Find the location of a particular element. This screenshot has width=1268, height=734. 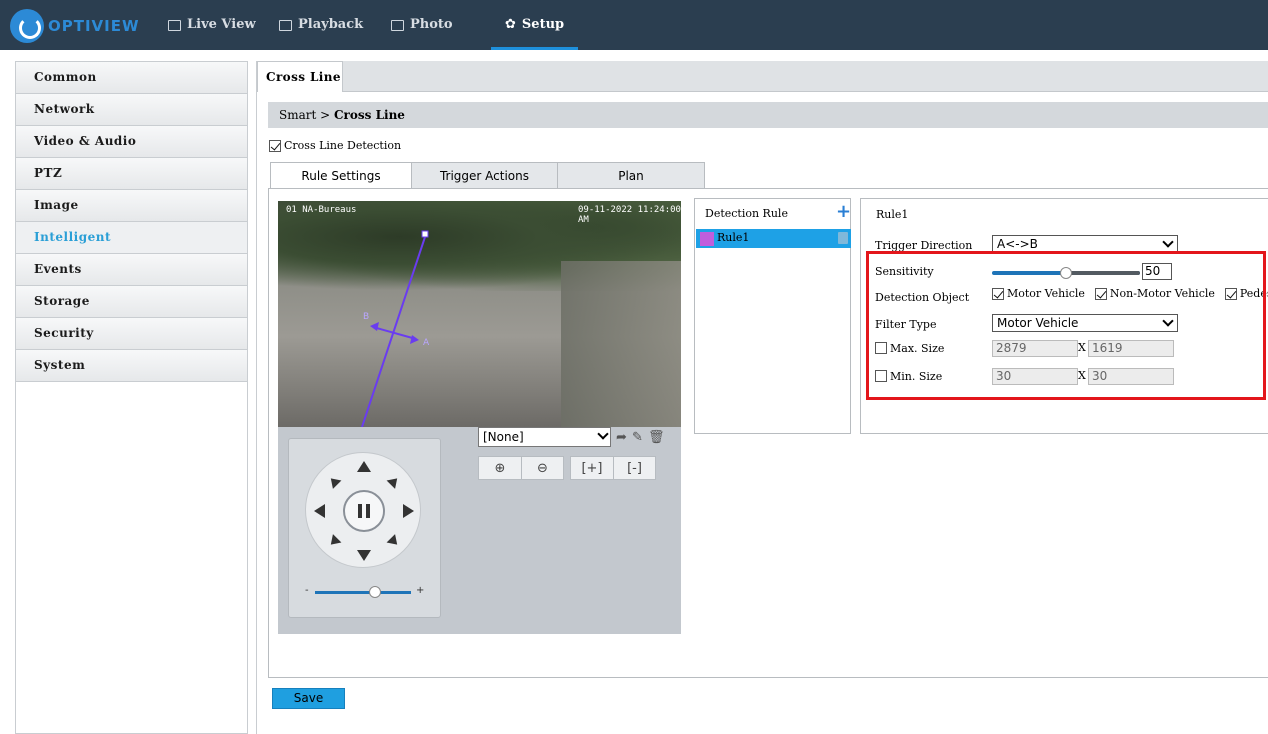

add-rule-icon: + is located at coordinates (843, 211).